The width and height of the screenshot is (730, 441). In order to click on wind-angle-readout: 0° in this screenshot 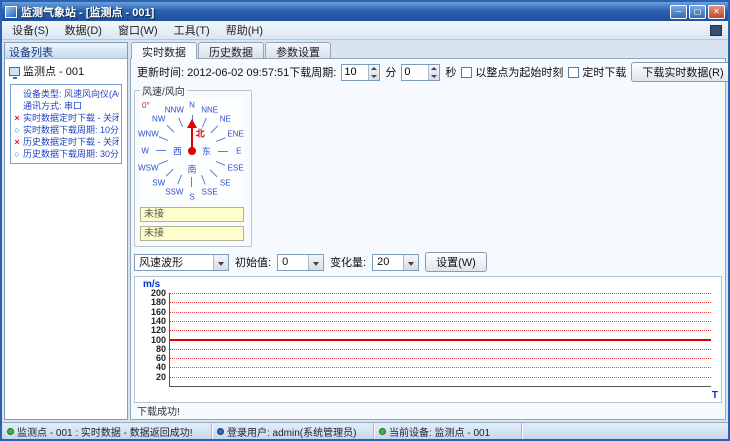, I will do `click(146, 105)`.